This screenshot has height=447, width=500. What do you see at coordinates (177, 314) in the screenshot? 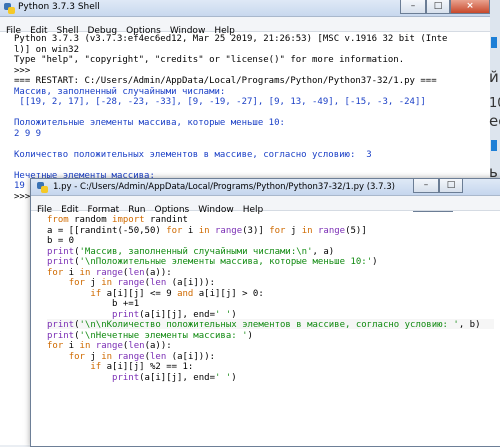
I see `code-token: (a[i][j], end=` at bounding box center [177, 314].